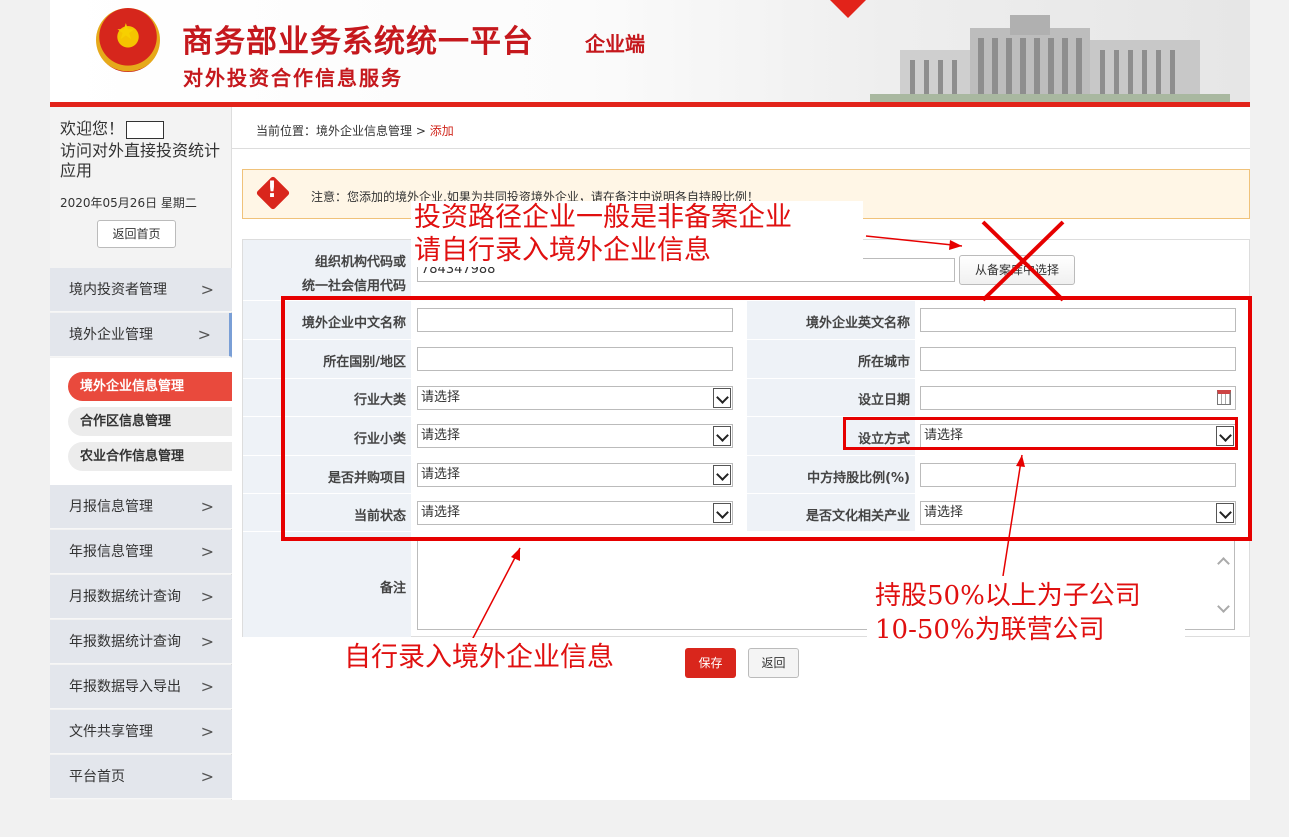  Describe the element at coordinates (637, 234) in the screenshot. I see `annotation-top: 投资路径企业一般是非备案企业 请自行录入境外企业信息` at that location.